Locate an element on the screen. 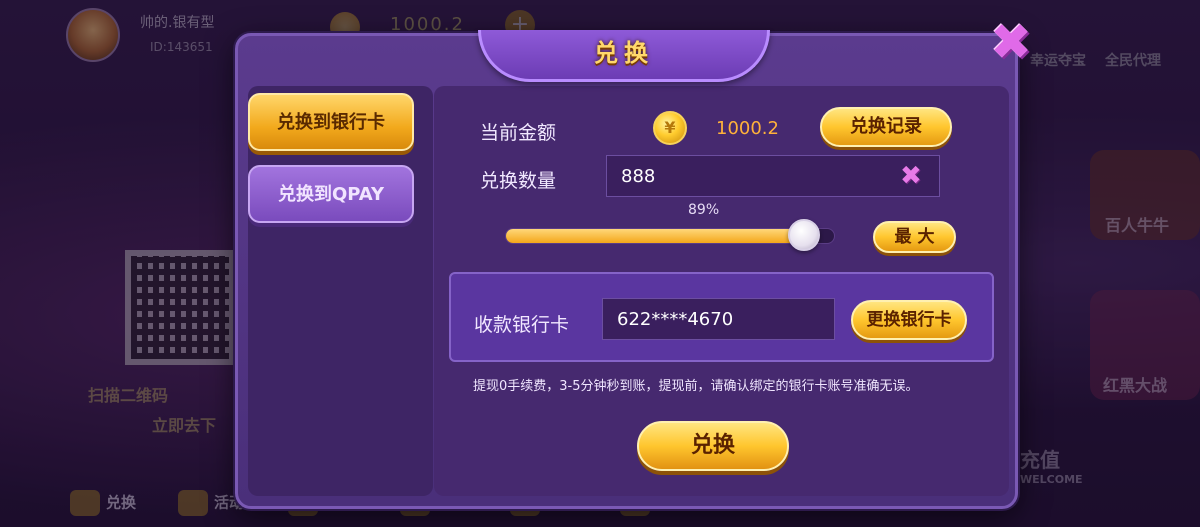 The width and height of the screenshot is (1200, 527). current-amount-value: 1000.2 is located at coordinates (747, 128).